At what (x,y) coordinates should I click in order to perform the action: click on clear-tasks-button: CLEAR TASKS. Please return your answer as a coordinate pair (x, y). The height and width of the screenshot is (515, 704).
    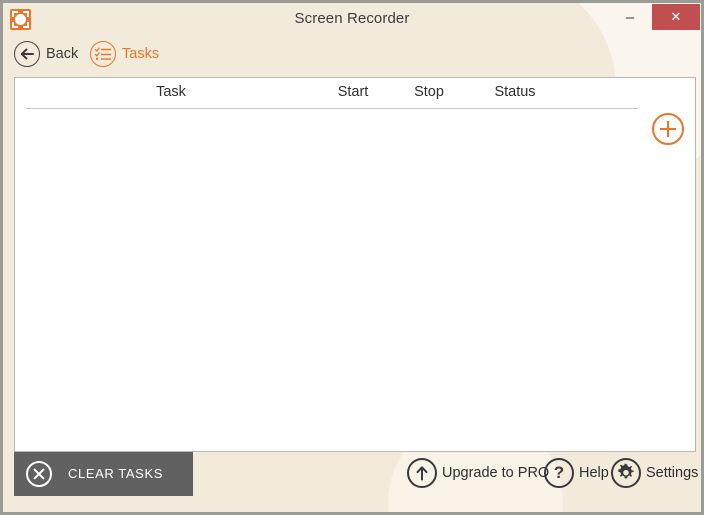
    Looking at the image, I should click on (103, 474).